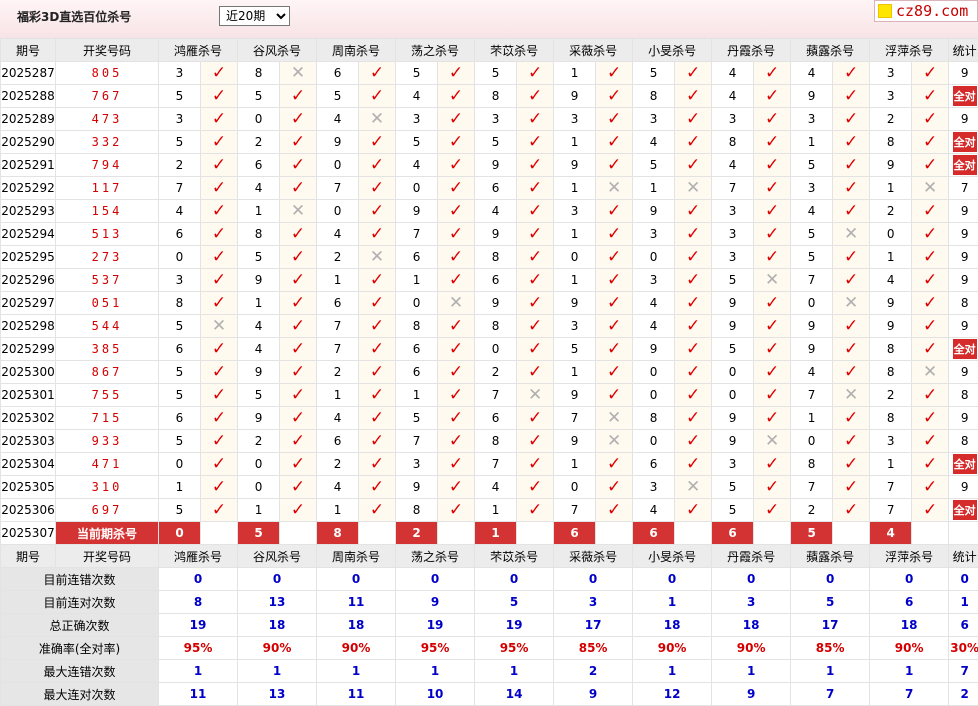 Image resolution: width=978 pixels, height=706 pixels. What do you see at coordinates (965, 234) in the screenshot?
I see `correct-count: 9` at bounding box center [965, 234].